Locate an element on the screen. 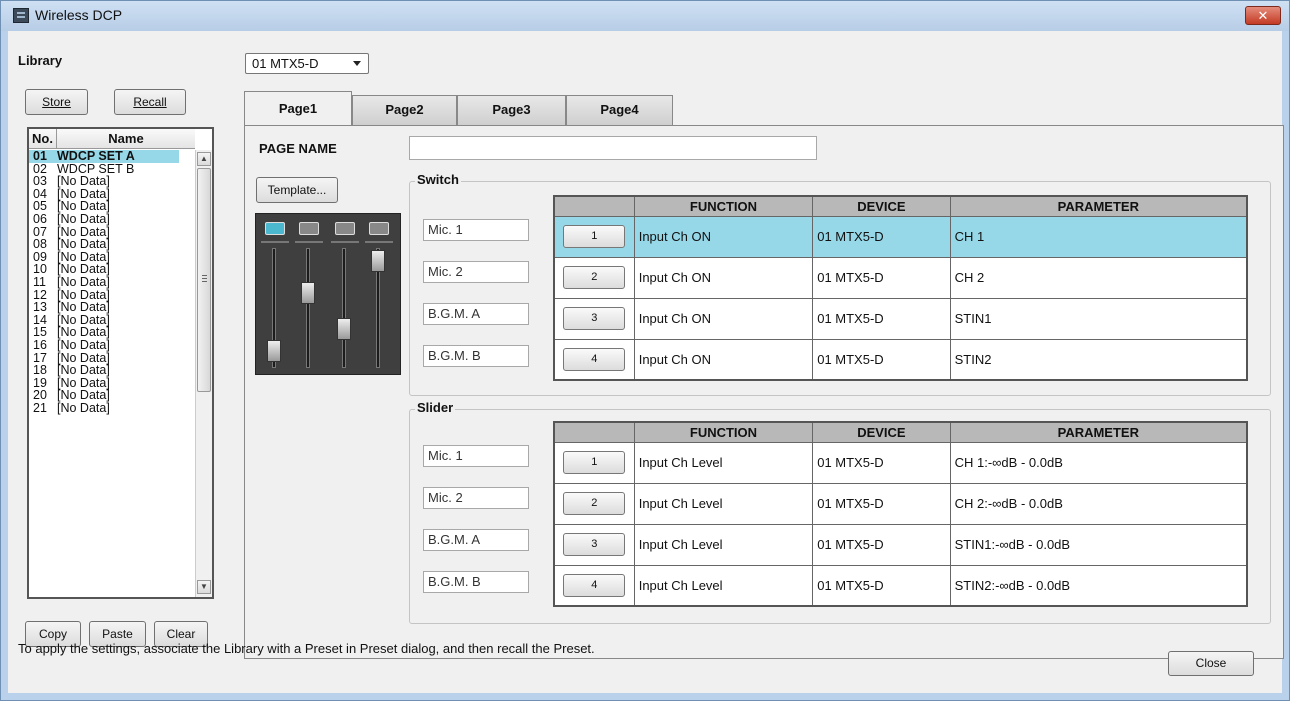 The image size is (1290, 701). list-item-no: 11 is located at coordinates (39, 281).